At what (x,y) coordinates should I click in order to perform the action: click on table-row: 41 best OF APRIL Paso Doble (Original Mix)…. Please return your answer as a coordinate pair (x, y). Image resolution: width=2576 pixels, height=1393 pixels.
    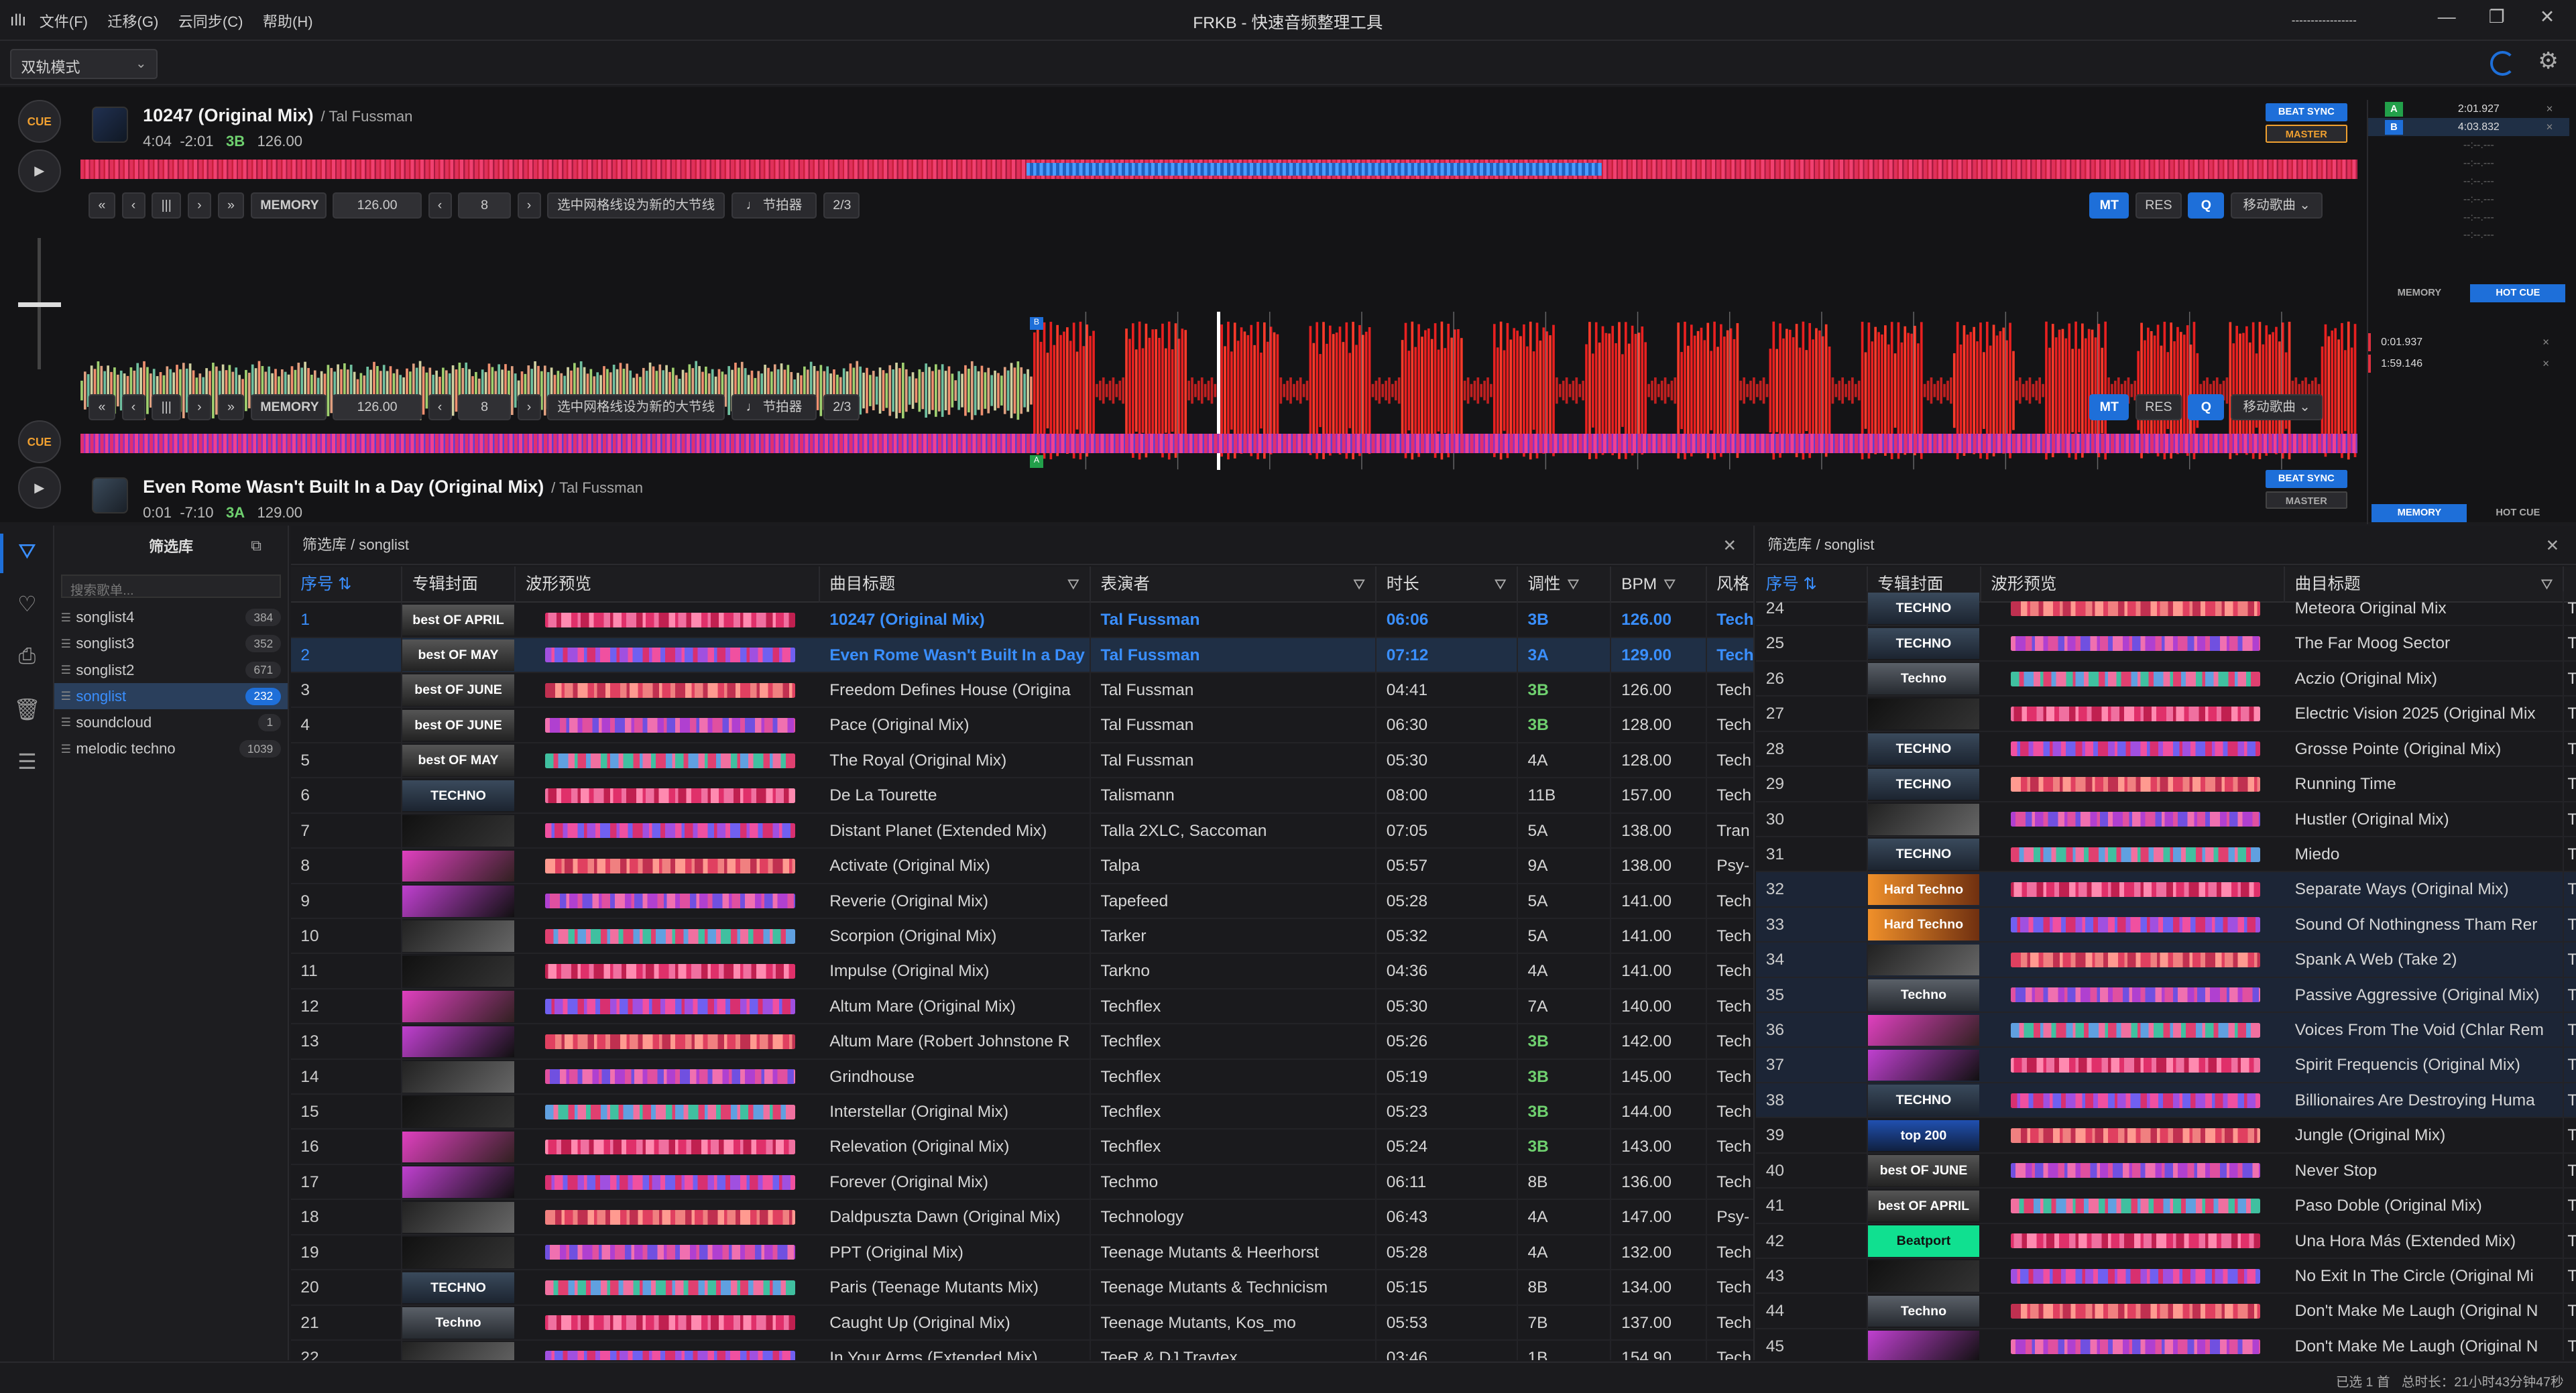
    Looking at the image, I should click on (2166, 1206).